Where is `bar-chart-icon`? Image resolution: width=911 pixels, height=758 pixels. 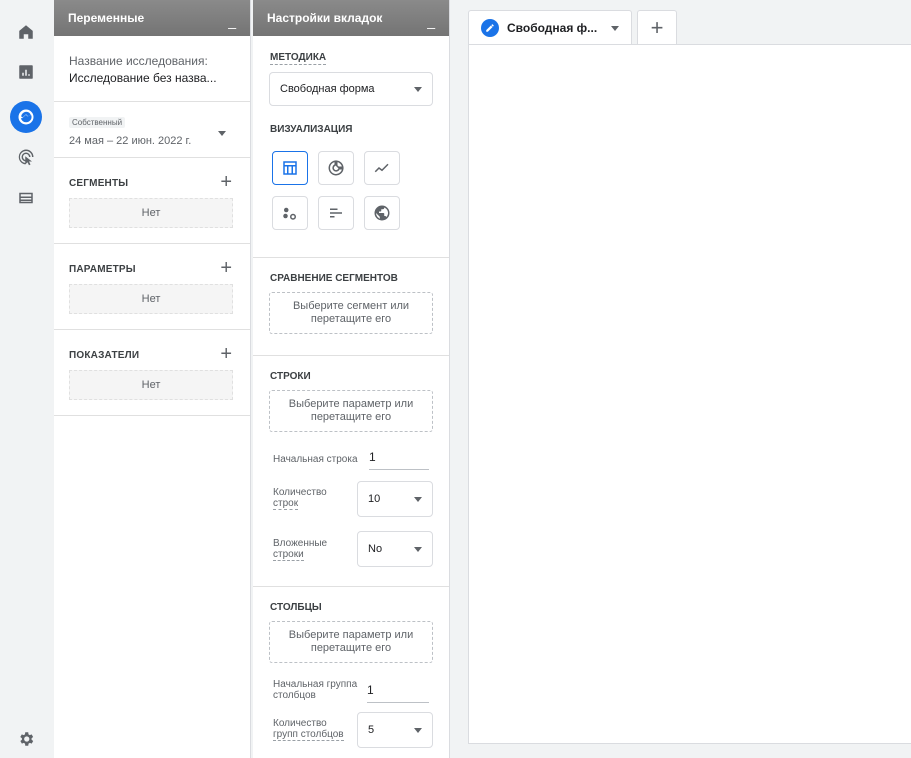
bar-chart-icon is located at coordinates (336, 213).